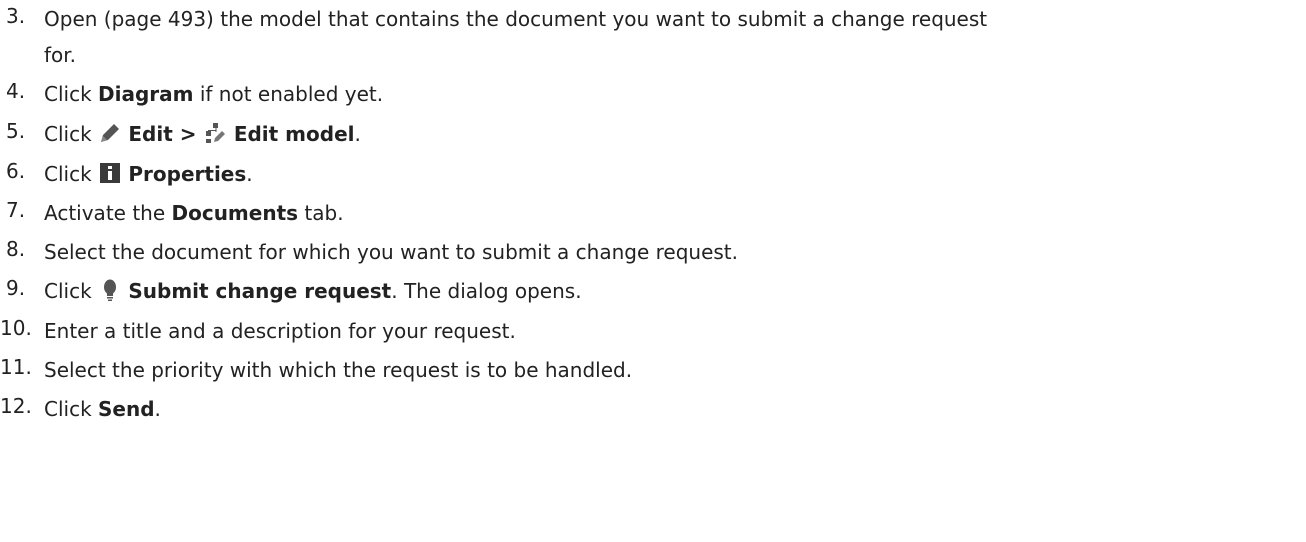 The image size is (1306, 542). I want to click on lightbulb-icon, so click(110, 290).